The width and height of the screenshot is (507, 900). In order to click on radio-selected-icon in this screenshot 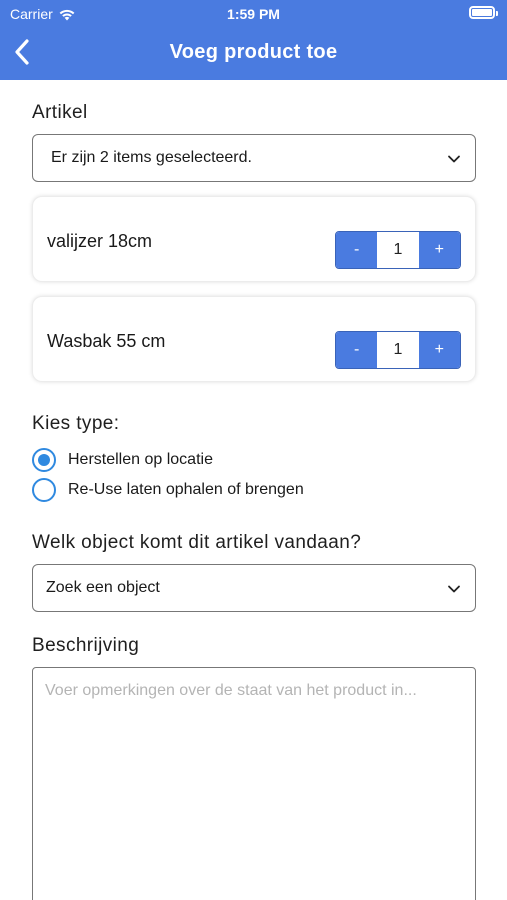, I will do `click(44, 460)`.